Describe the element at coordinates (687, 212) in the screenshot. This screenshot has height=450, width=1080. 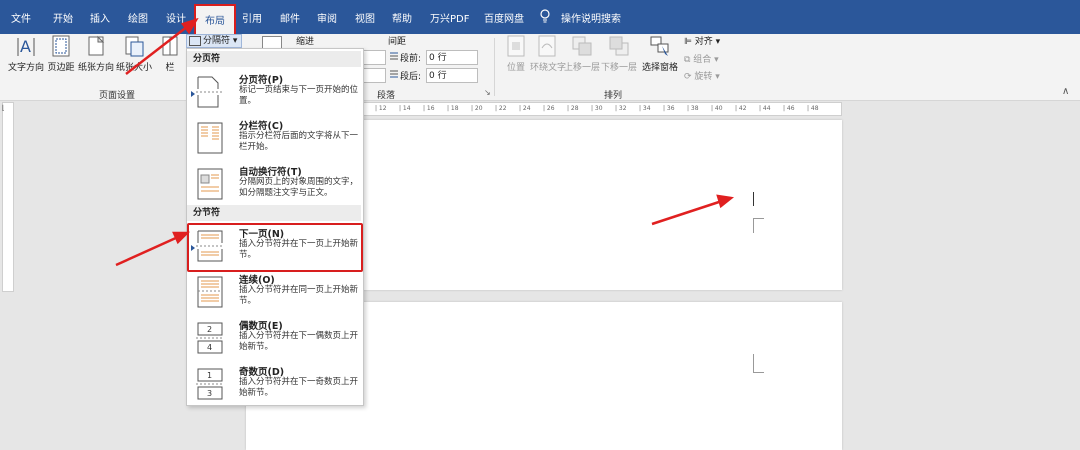
I see `arrow-to-cursor` at that location.